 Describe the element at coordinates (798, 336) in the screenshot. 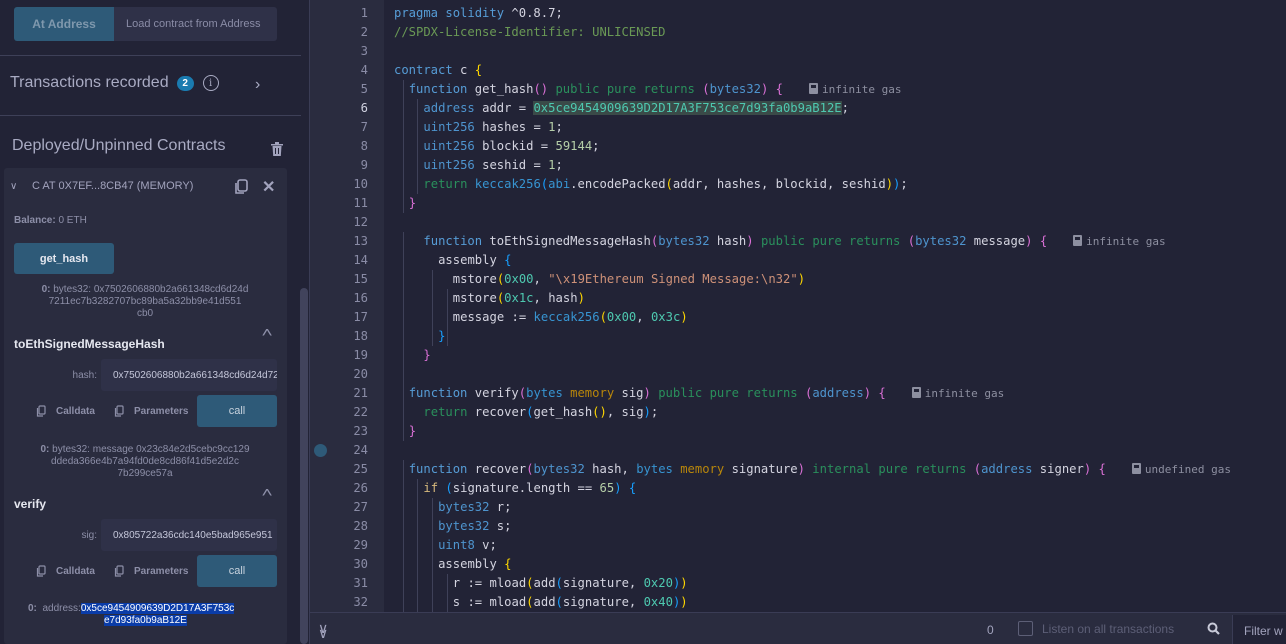

I see `code-line: 18}` at that location.